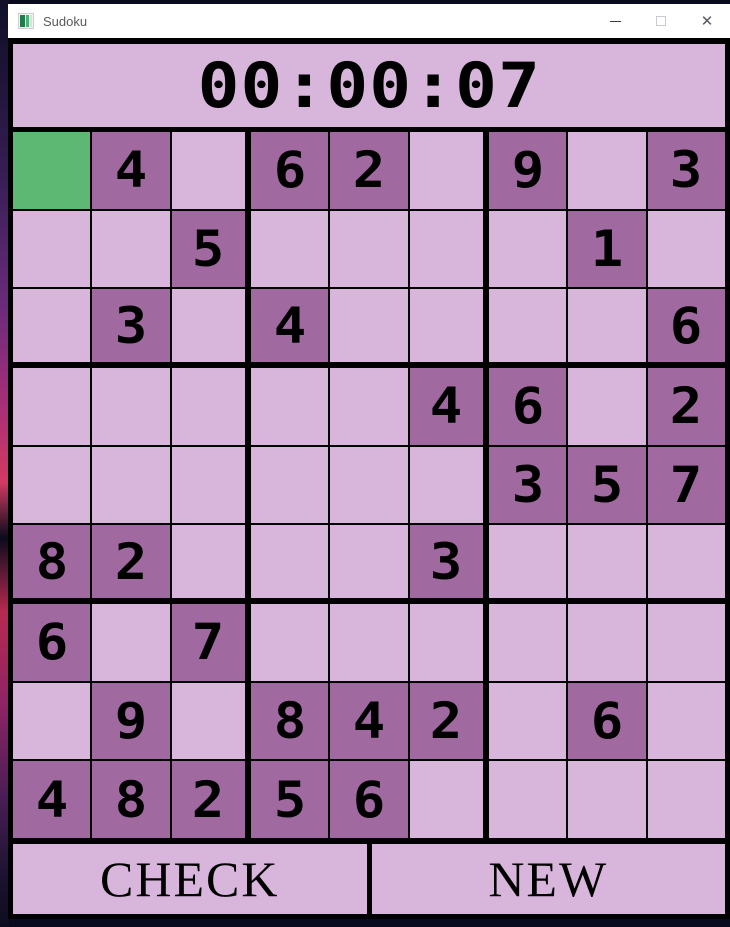 The image size is (730, 927). I want to click on timer-panel: 00:00:07, so click(369, 85).